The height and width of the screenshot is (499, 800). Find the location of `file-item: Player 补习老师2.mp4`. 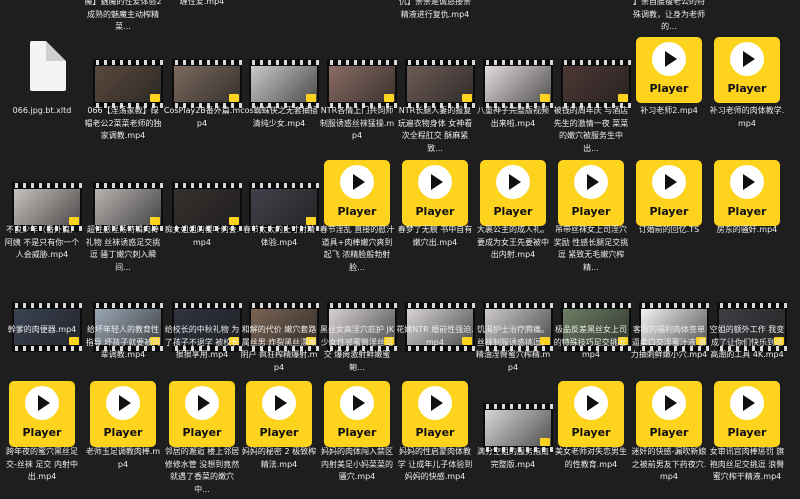

file-item: Player 补习老师2.mp4 is located at coordinates (669, 96).